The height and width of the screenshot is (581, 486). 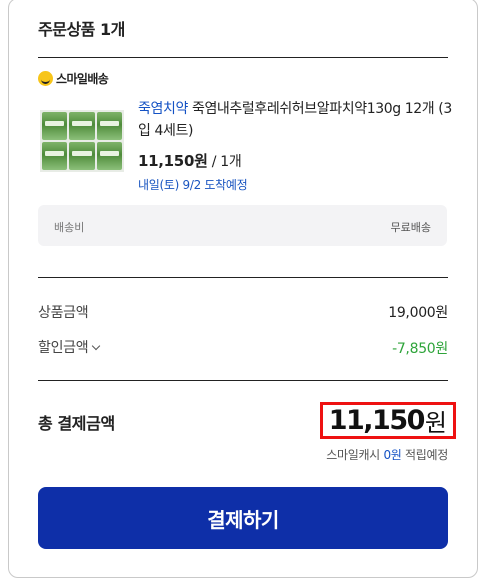 I want to click on product-quantity: / 1개, so click(x=224, y=162).